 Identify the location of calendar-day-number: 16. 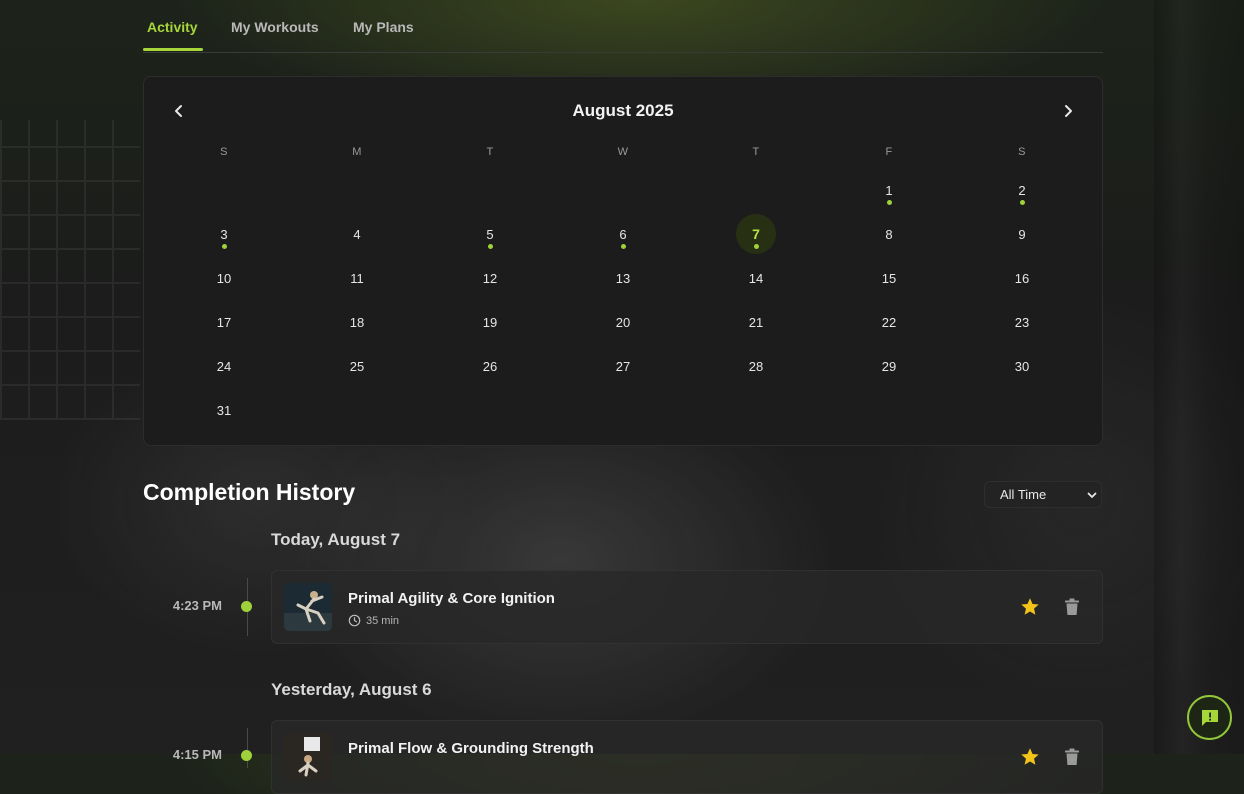
(1022, 278).